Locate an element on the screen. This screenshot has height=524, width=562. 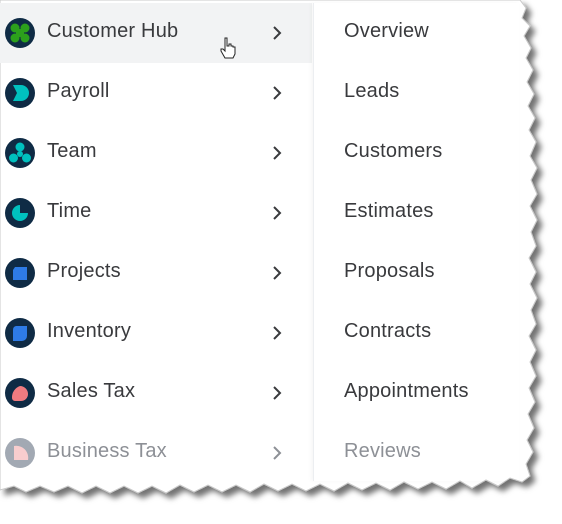
submenu-item-reviews: Reviews is located at coordinates (416, 453).